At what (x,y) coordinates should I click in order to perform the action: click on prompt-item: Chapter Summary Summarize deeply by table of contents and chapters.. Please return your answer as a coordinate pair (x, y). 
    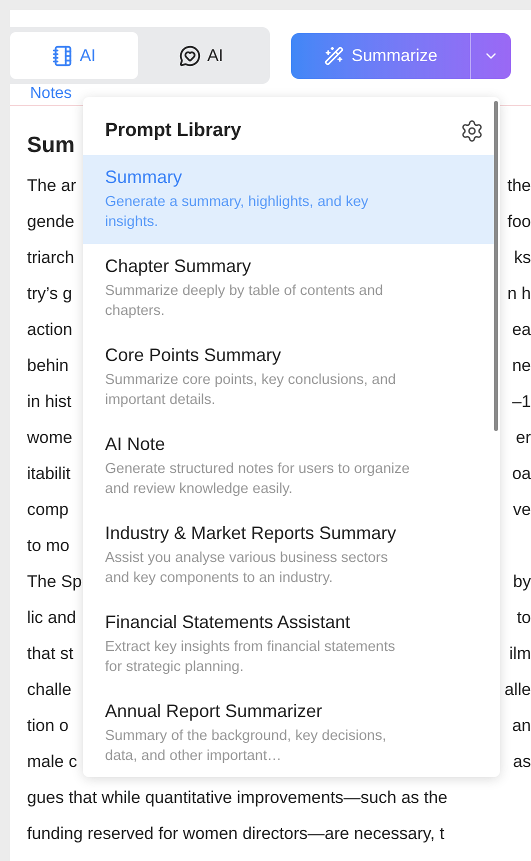
    Looking at the image, I should click on (289, 288).